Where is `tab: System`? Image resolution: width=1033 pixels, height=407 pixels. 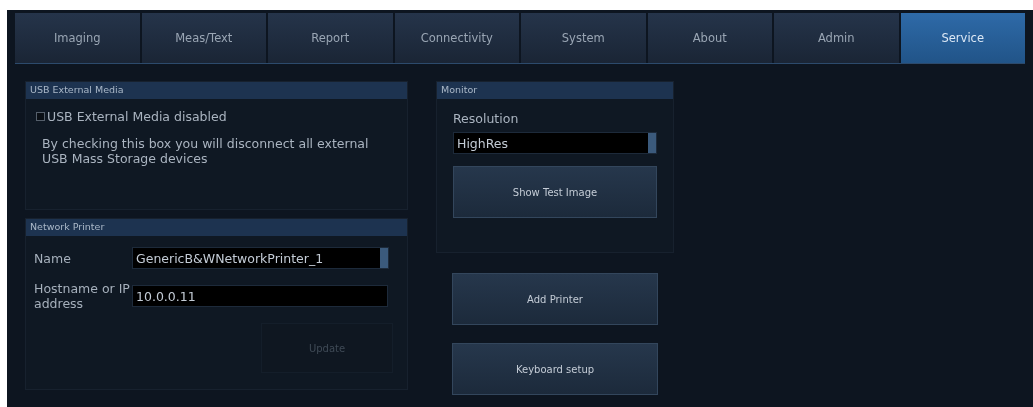
tab: System is located at coordinates (583, 38).